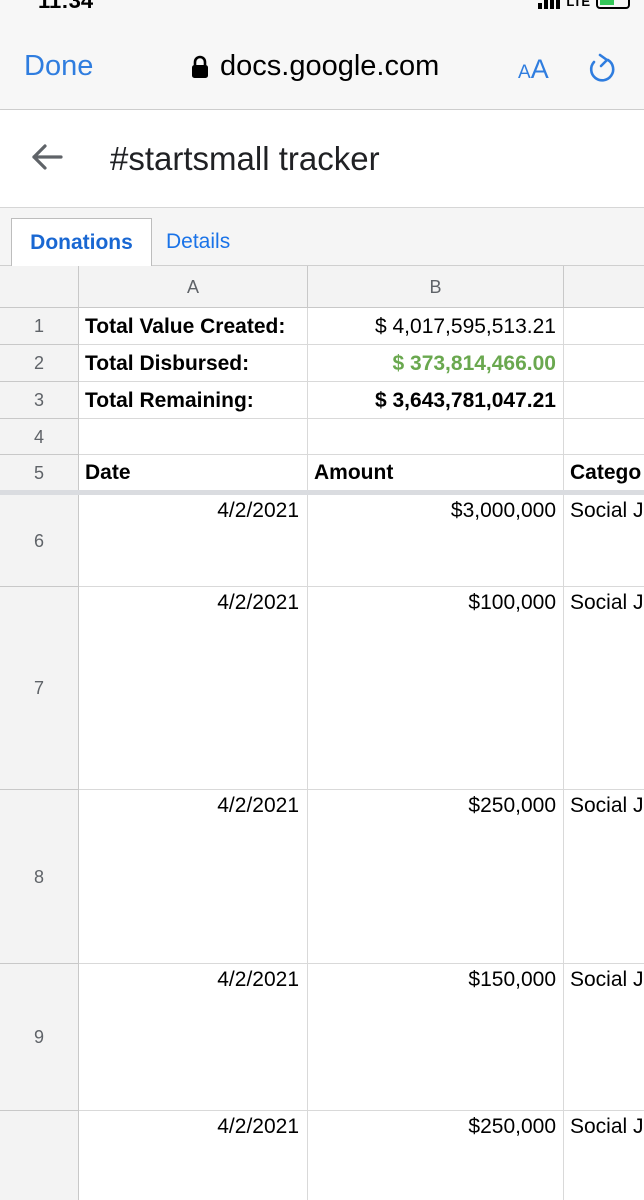 This screenshot has width=644, height=1200. Describe the element at coordinates (330, 66) in the screenshot. I see `url-text: docs.google.com` at that location.